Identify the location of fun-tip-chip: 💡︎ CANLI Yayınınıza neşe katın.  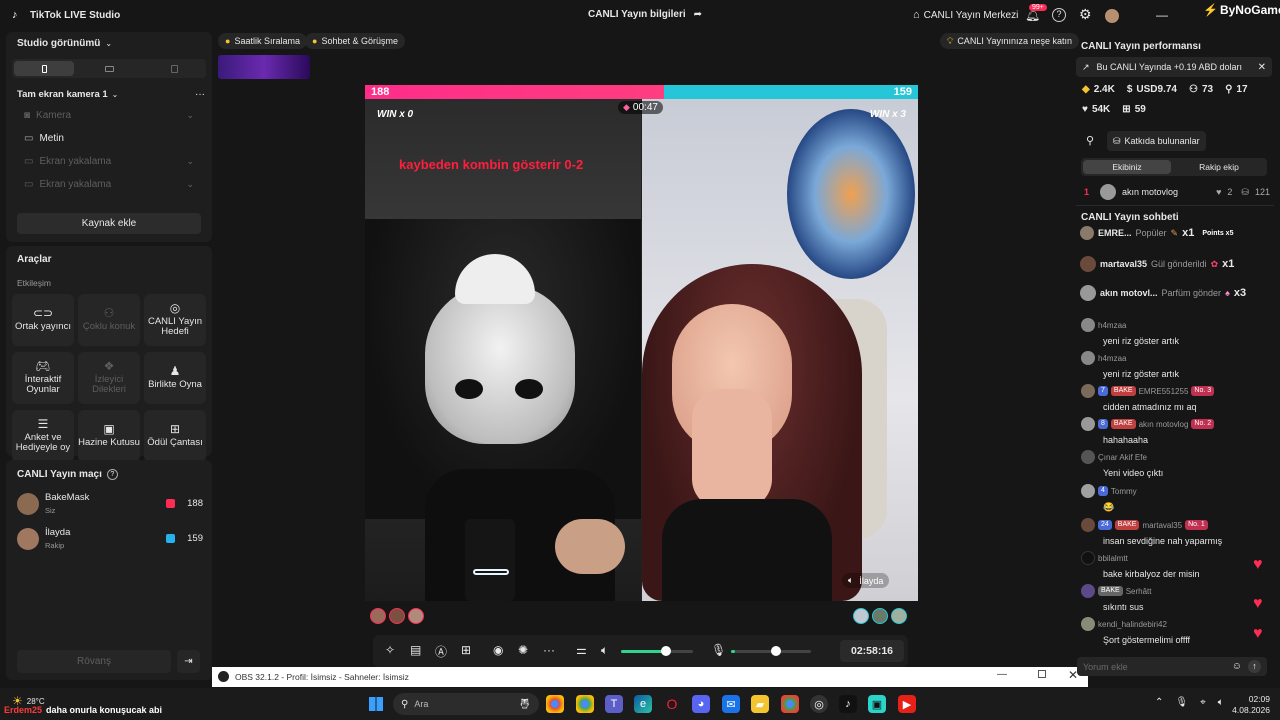
(1010, 41).